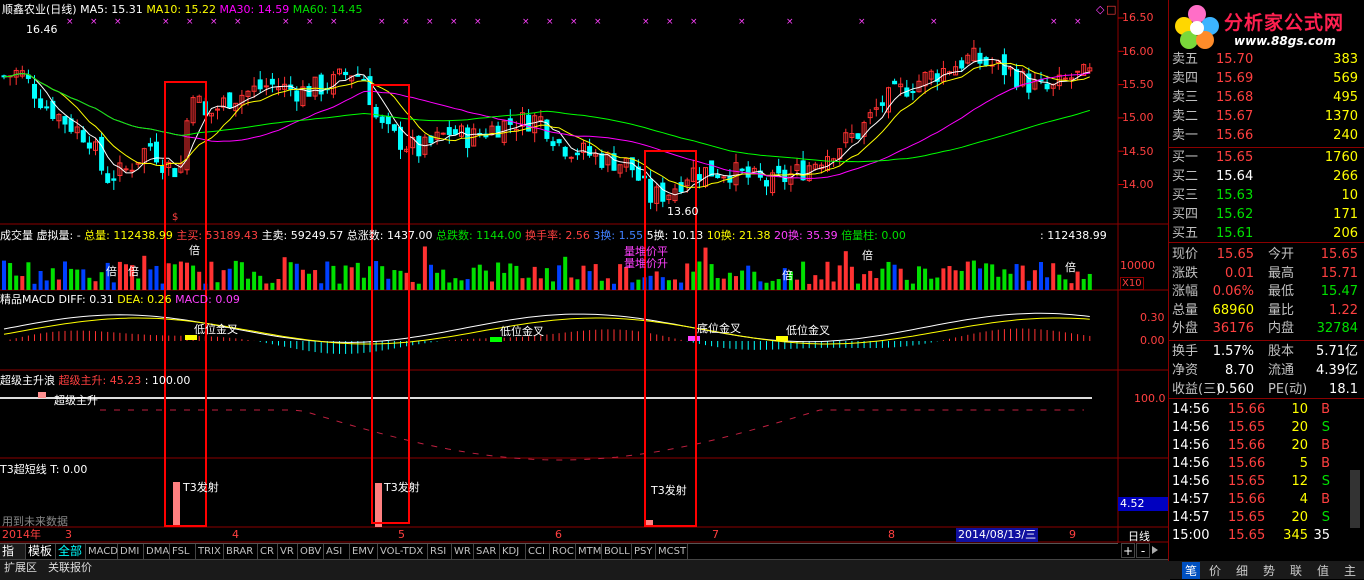 The image size is (1364, 580). Describe the element at coordinates (20, 568) in the screenshot. I see `tab-extension-area: 扩展区` at that location.